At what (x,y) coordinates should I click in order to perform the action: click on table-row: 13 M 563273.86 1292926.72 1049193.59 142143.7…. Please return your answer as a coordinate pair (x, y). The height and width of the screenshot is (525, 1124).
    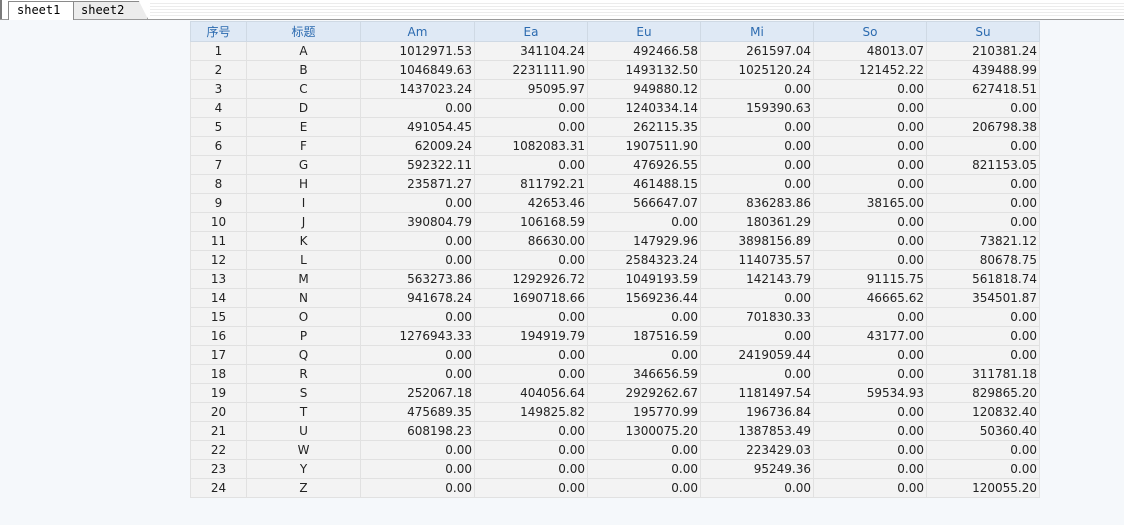
    Looking at the image, I should click on (615, 279).